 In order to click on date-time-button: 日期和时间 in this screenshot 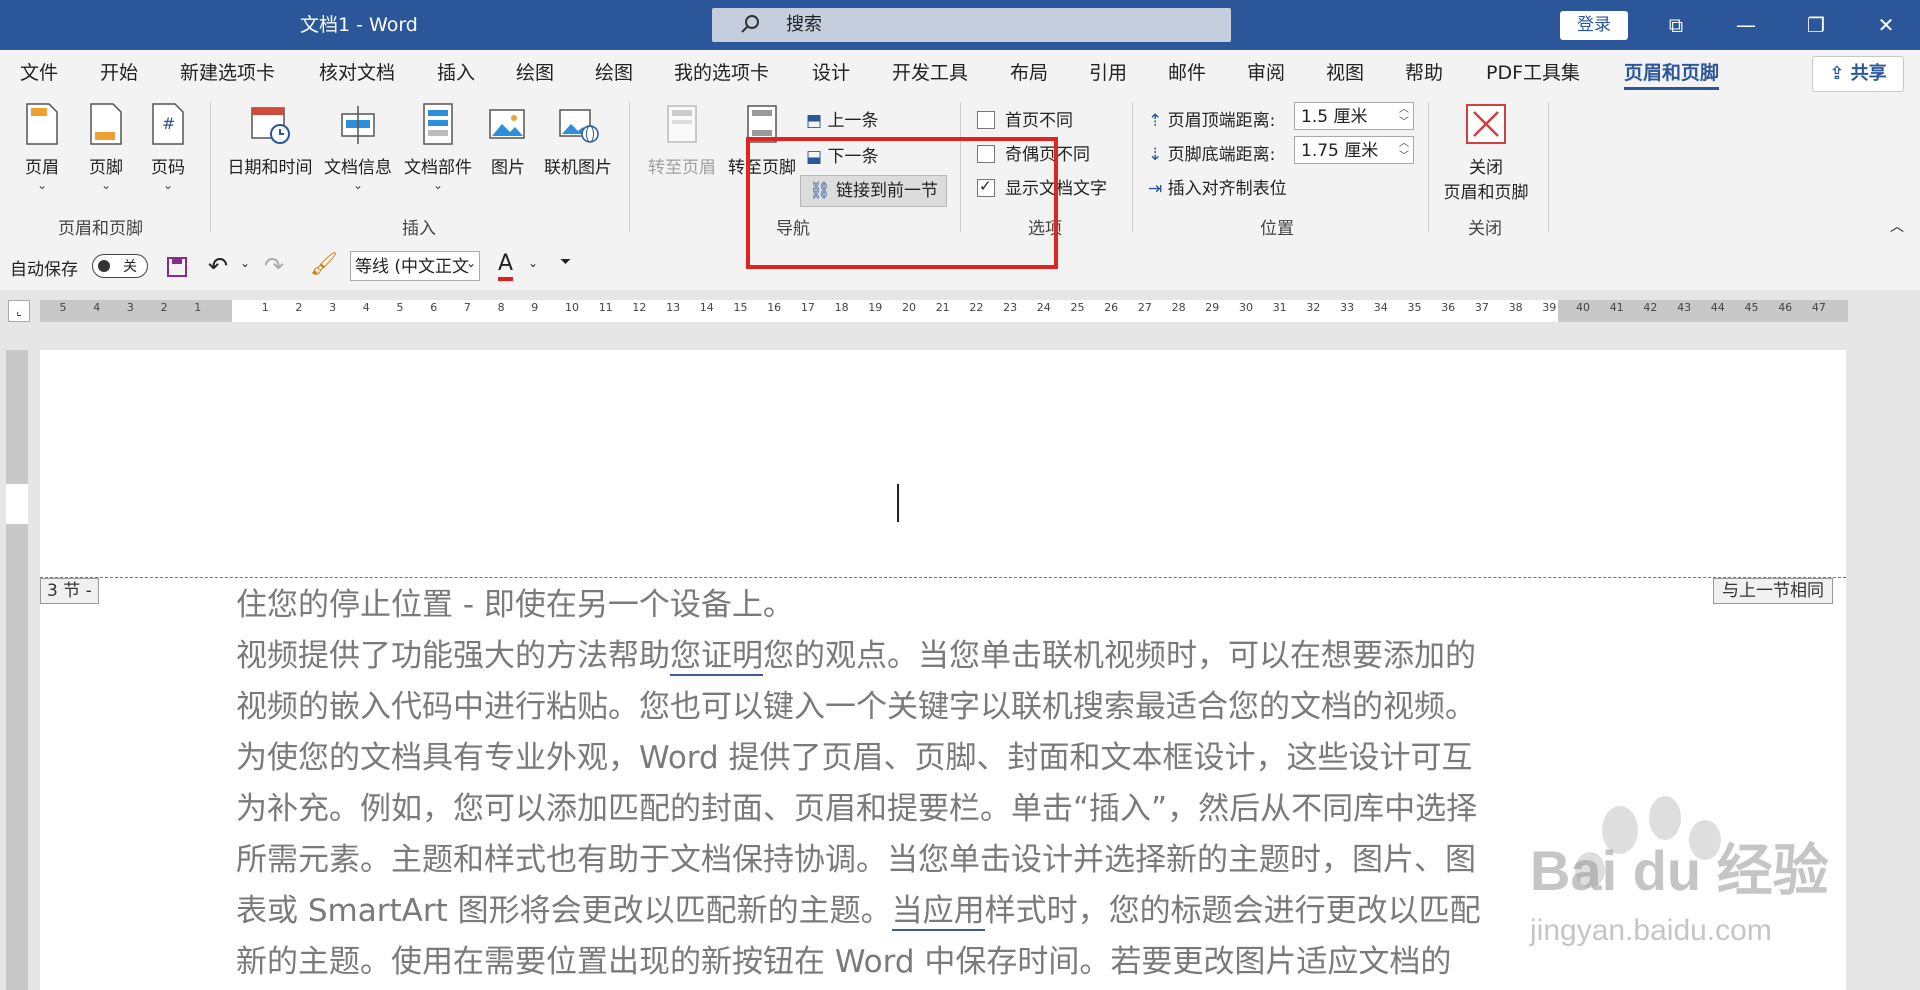, I will do `click(270, 140)`.